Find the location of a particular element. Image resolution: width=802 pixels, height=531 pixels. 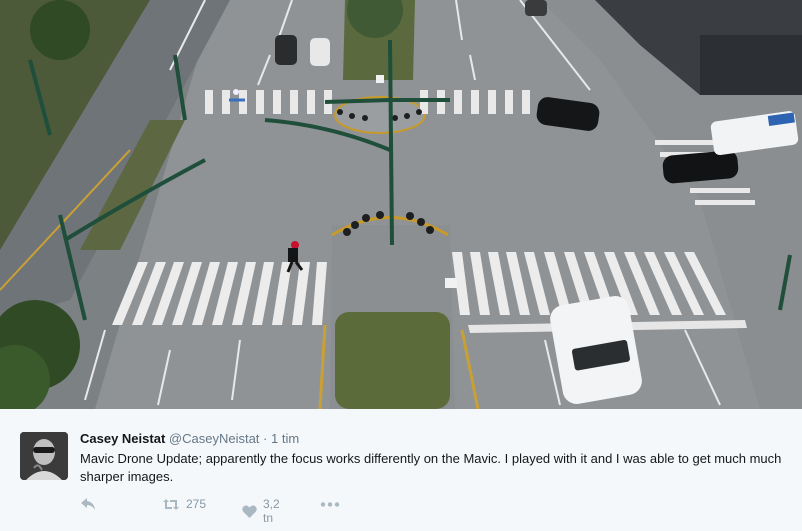

reply-icon is located at coordinates (88, 504).